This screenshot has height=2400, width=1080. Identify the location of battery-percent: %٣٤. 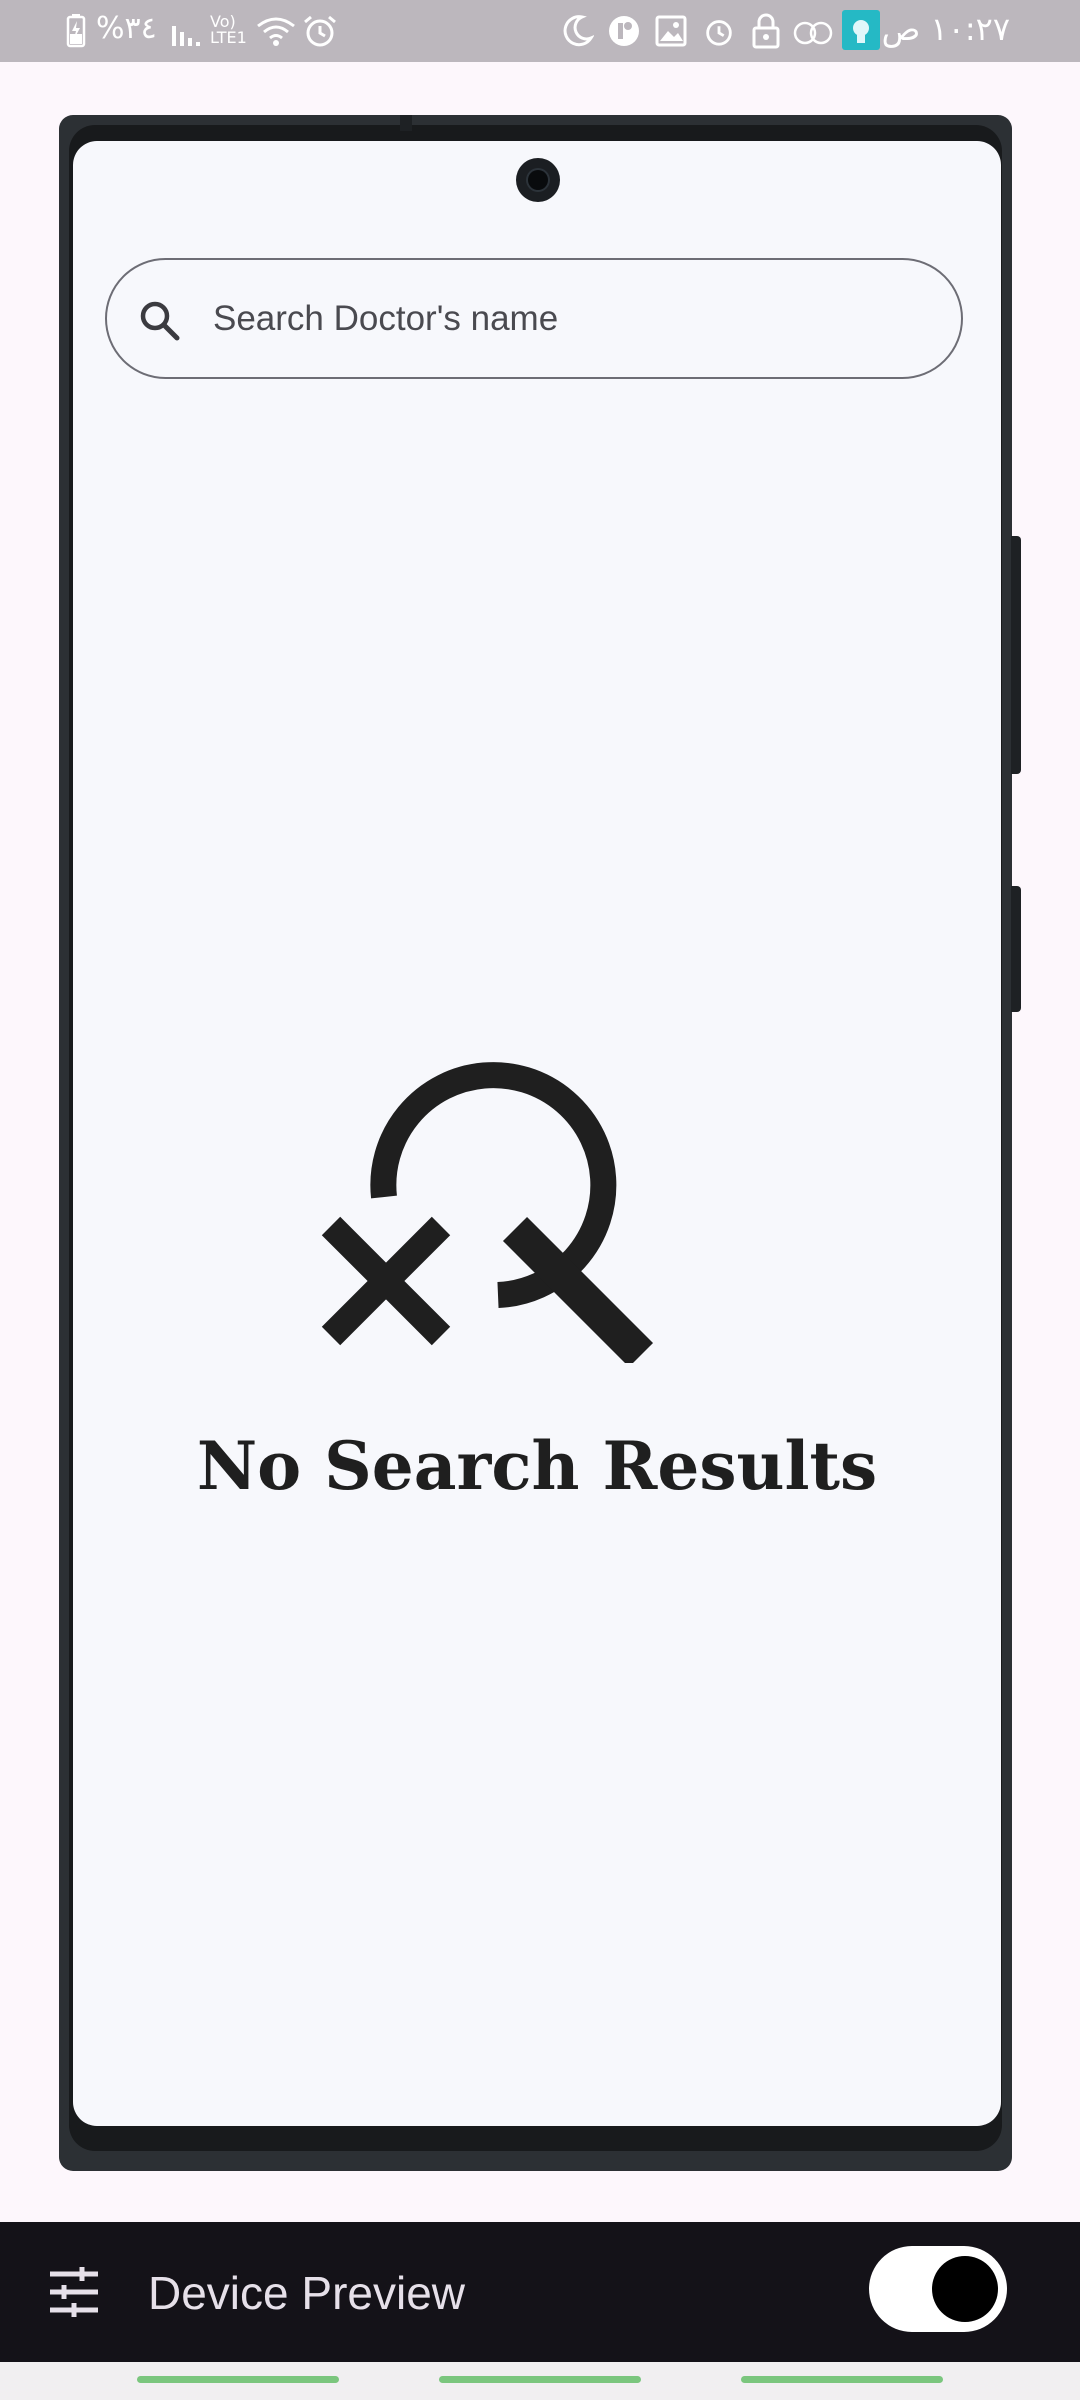
(126, 28).